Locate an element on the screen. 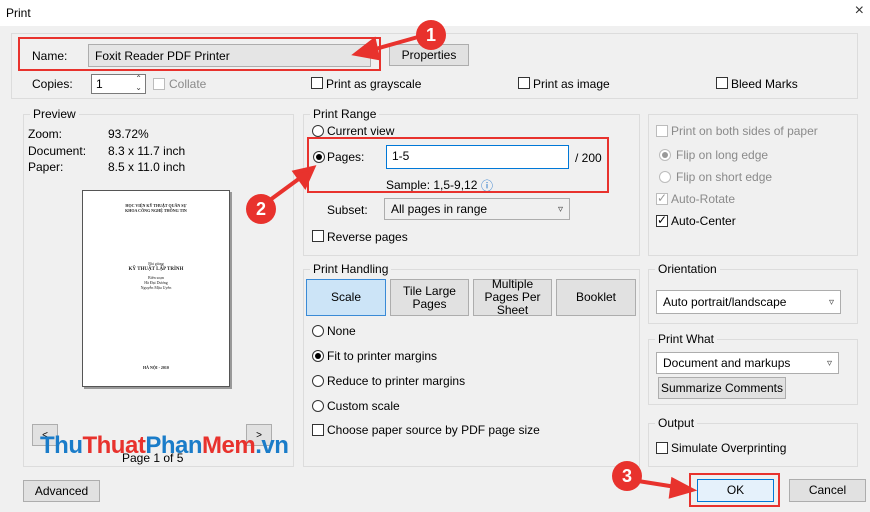 This screenshot has width=870, height=512. step-badge-2: 2 is located at coordinates (261, 209).